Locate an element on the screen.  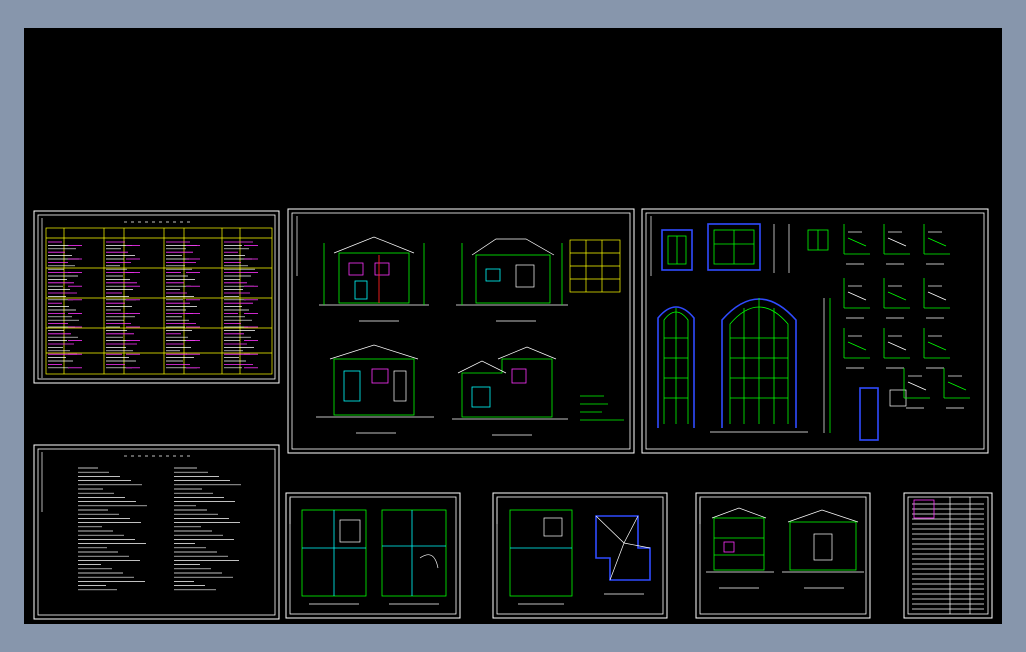
sheet-title-block is located at coordinates (948, 555).